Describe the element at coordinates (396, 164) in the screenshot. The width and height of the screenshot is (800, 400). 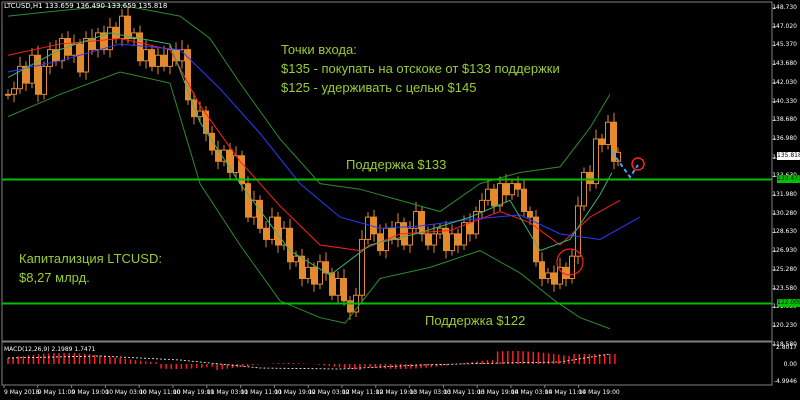
I see `support-133-label: Поддержка $133` at that location.